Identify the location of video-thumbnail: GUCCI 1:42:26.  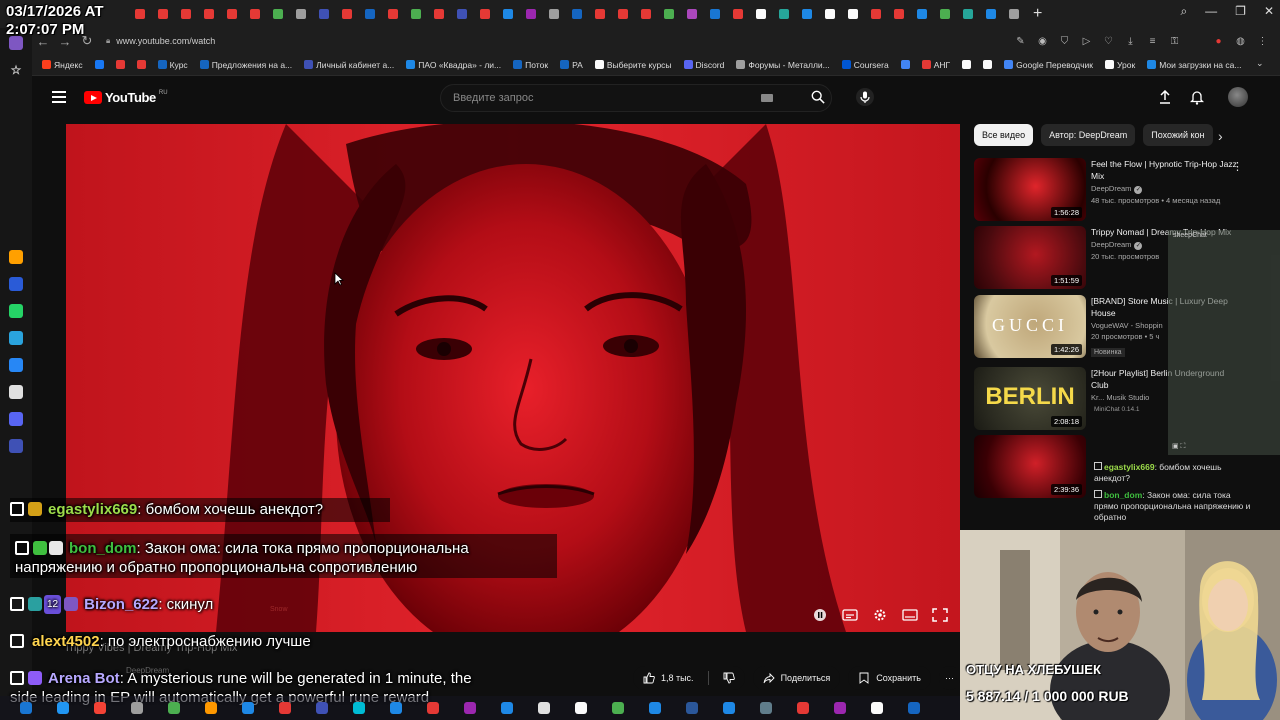
(1030, 326).